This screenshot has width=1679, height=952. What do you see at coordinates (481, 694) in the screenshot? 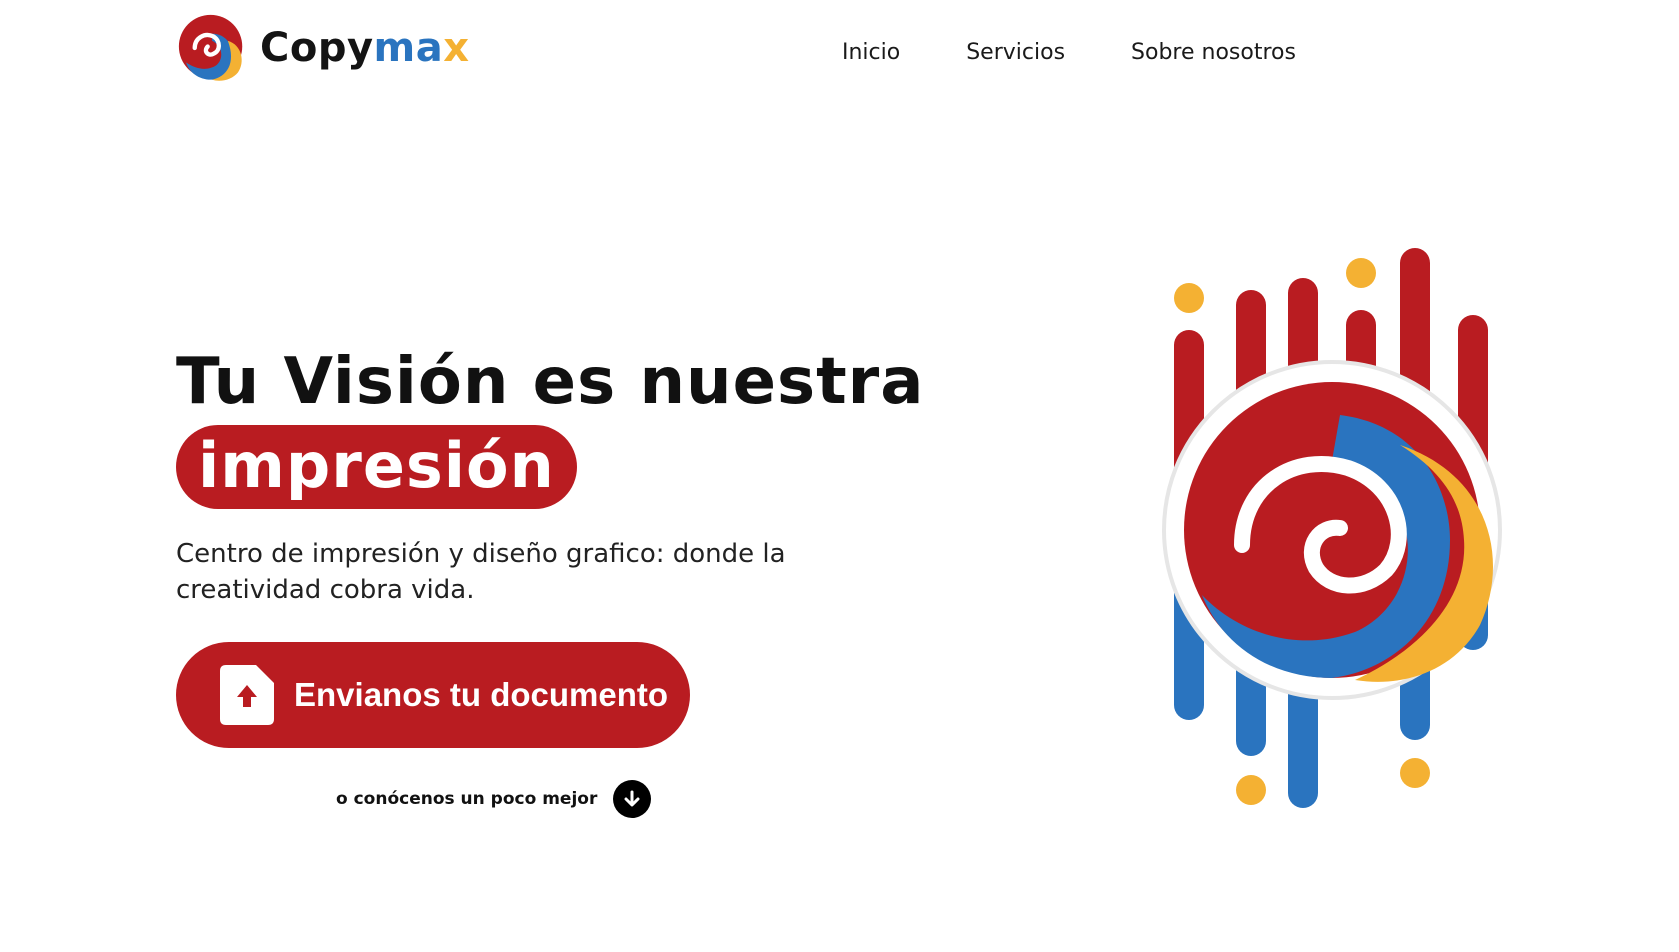
I see `send-document-label: Envianos tu documento` at bounding box center [481, 694].